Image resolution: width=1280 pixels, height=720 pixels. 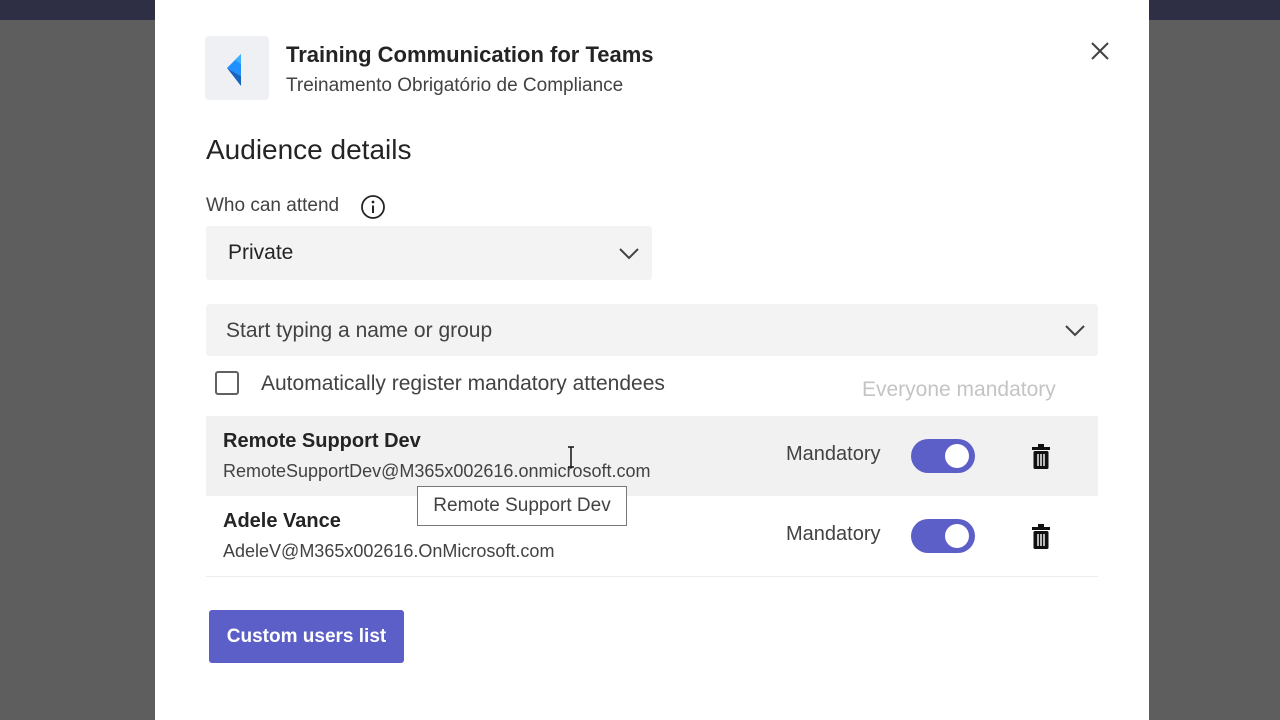 What do you see at coordinates (306, 636) in the screenshot?
I see `custom-users-list-button: Custom users list` at bounding box center [306, 636].